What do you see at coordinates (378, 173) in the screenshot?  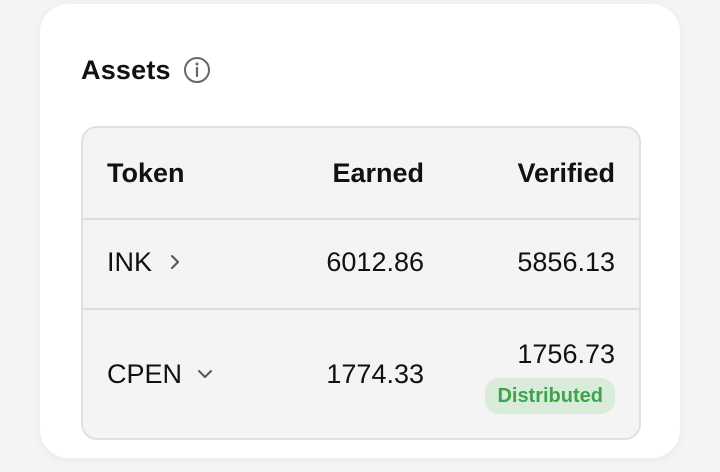 I see `column-header-earned: Earned` at bounding box center [378, 173].